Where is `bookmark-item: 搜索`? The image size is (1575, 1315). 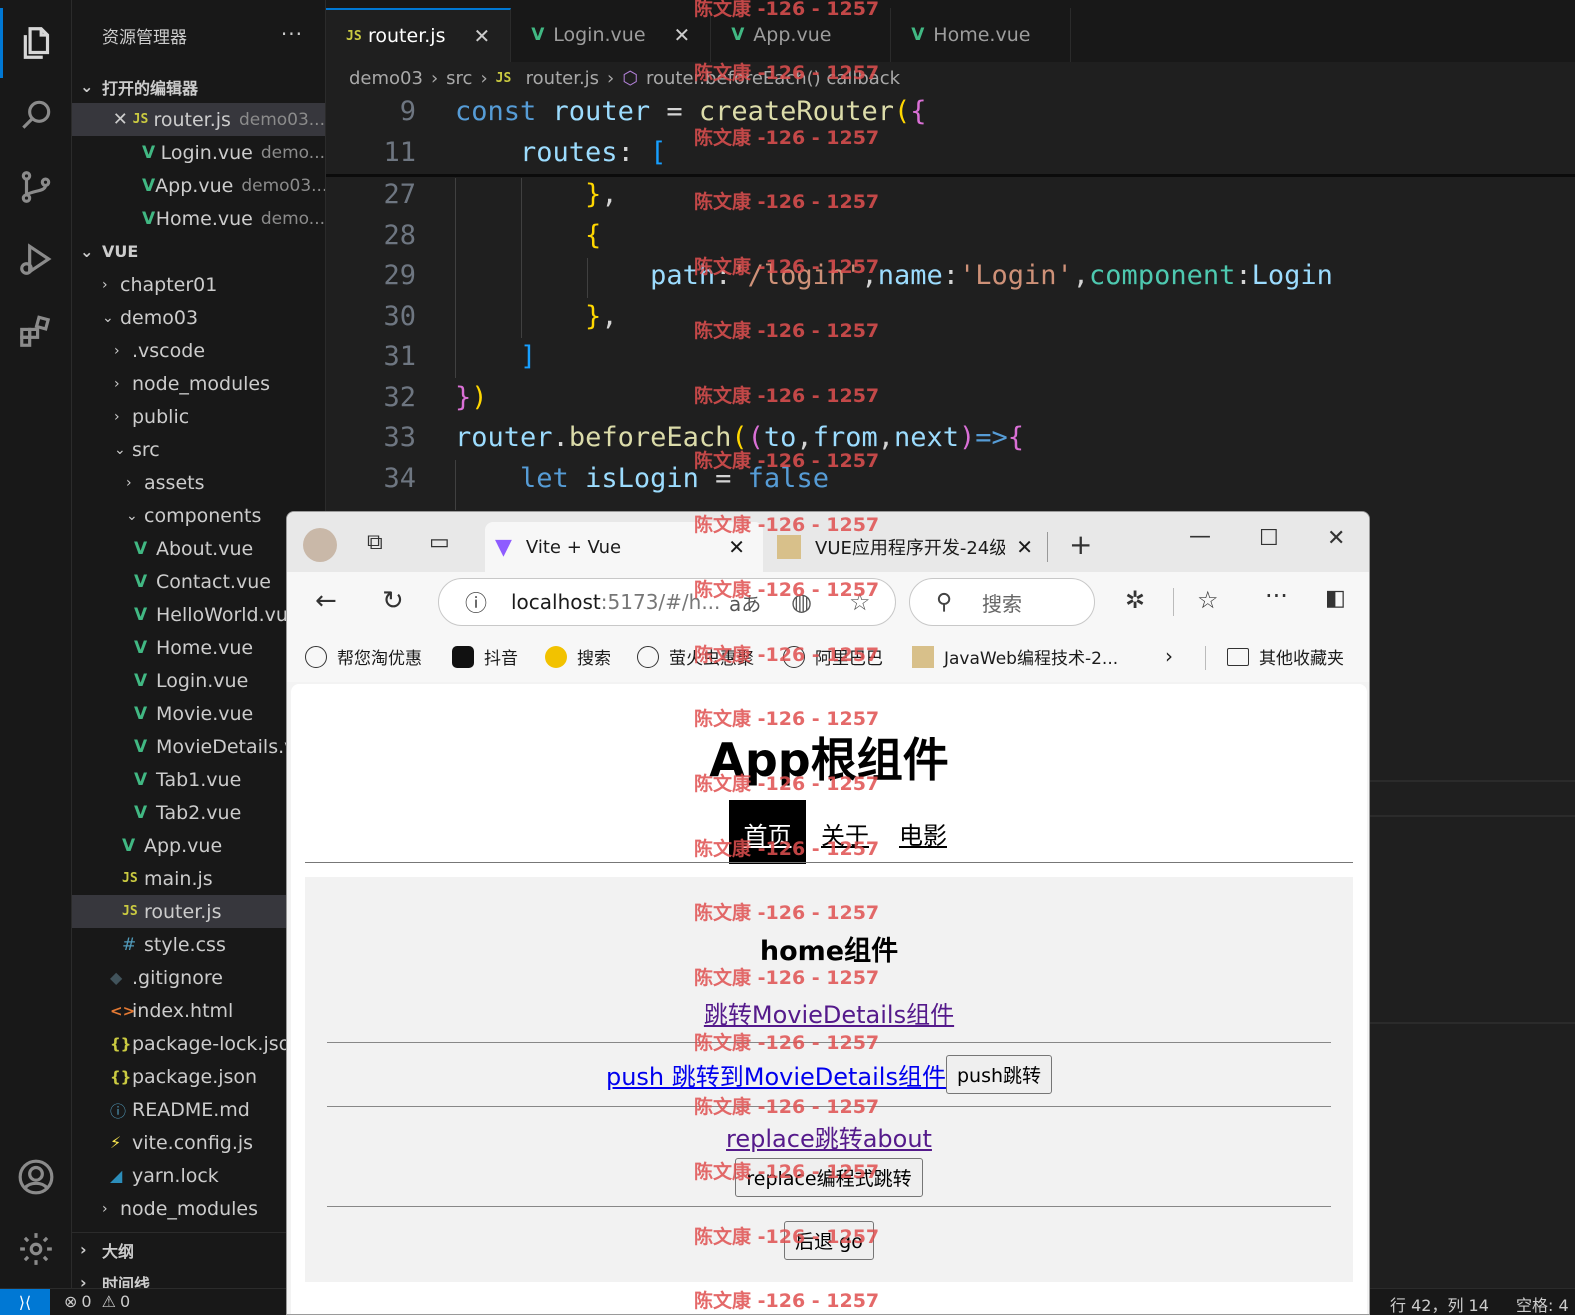
bookmark-item: 搜索 is located at coordinates (578, 656).